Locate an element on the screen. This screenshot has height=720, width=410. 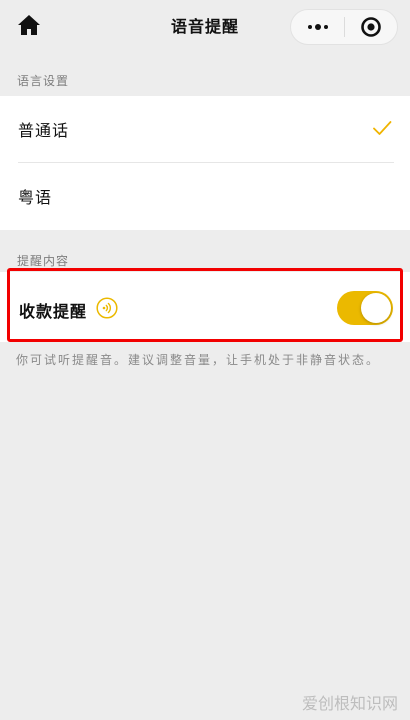
payment-reminder-label: 收款提醒 is located at coordinates (53, 311).